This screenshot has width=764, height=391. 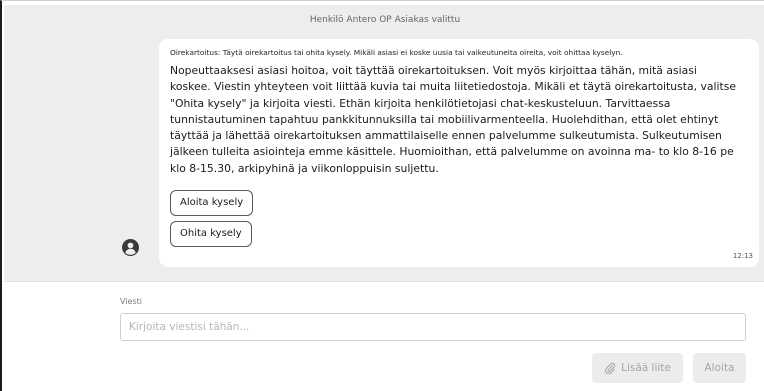 I want to click on add-attachment-button: Lisää liite, so click(x=637, y=368).